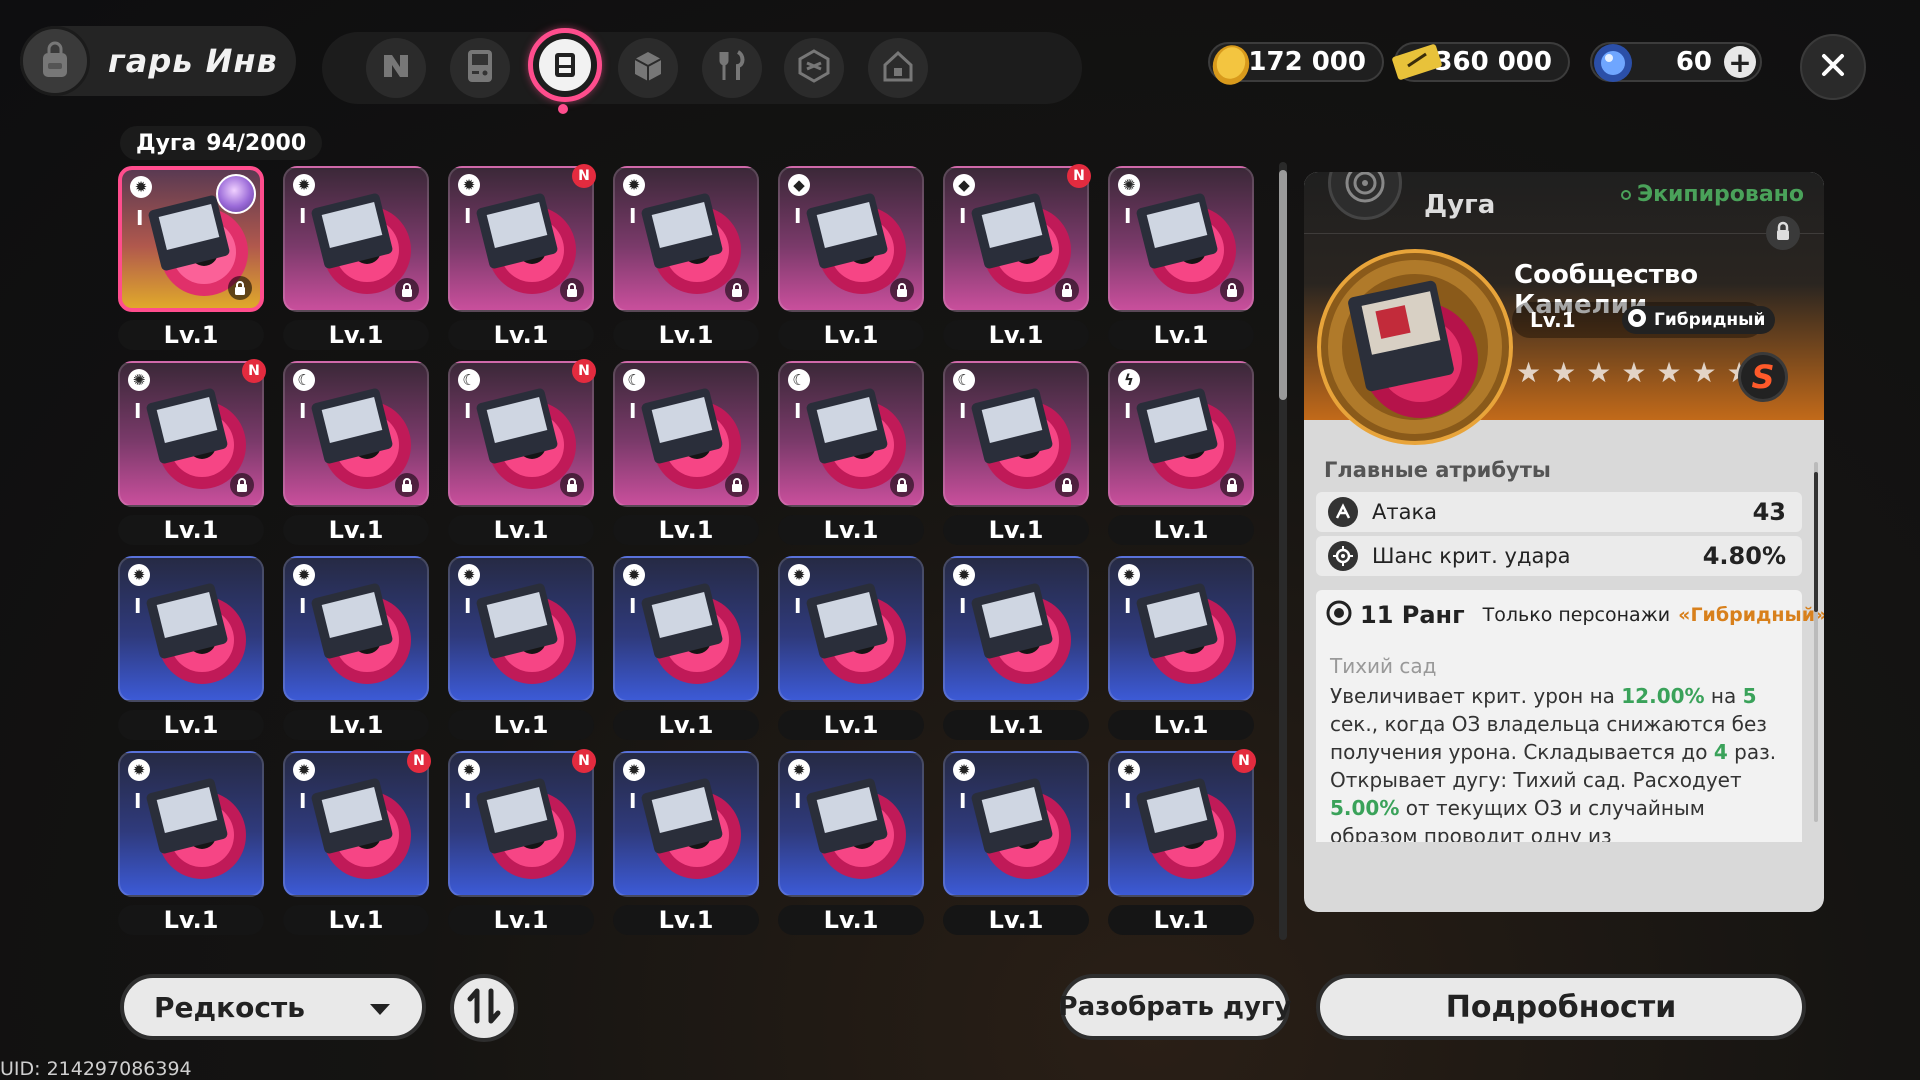 The width and height of the screenshot is (1920, 1080). What do you see at coordinates (1740, 62) in the screenshot?
I see `add-crystal-button: +` at bounding box center [1740, 62].